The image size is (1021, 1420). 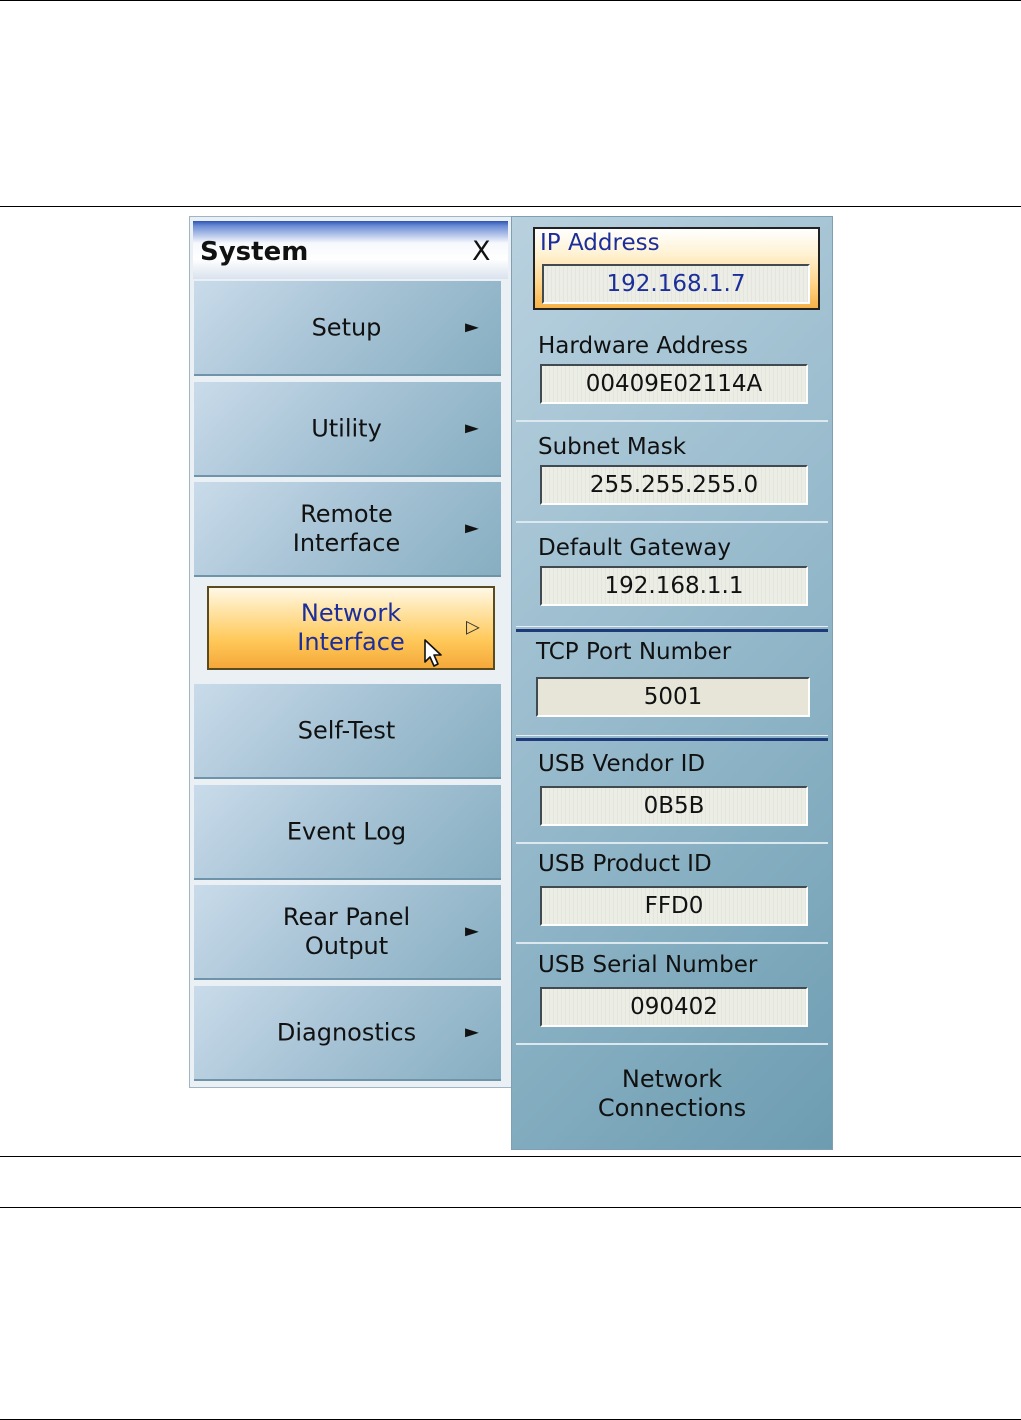 I want to click on network-interface-button: Network Interface ▷, so click(x=351, y=628).